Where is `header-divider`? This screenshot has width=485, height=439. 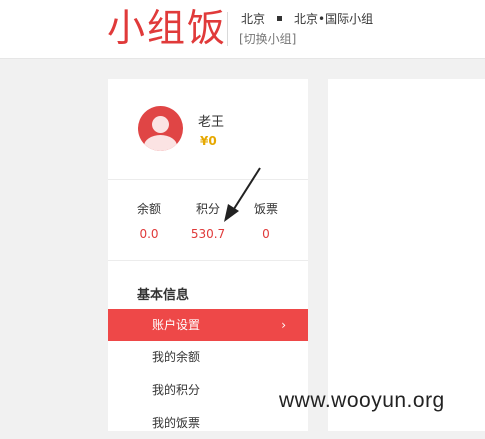
header-divider is located at coordinates (227, 29).